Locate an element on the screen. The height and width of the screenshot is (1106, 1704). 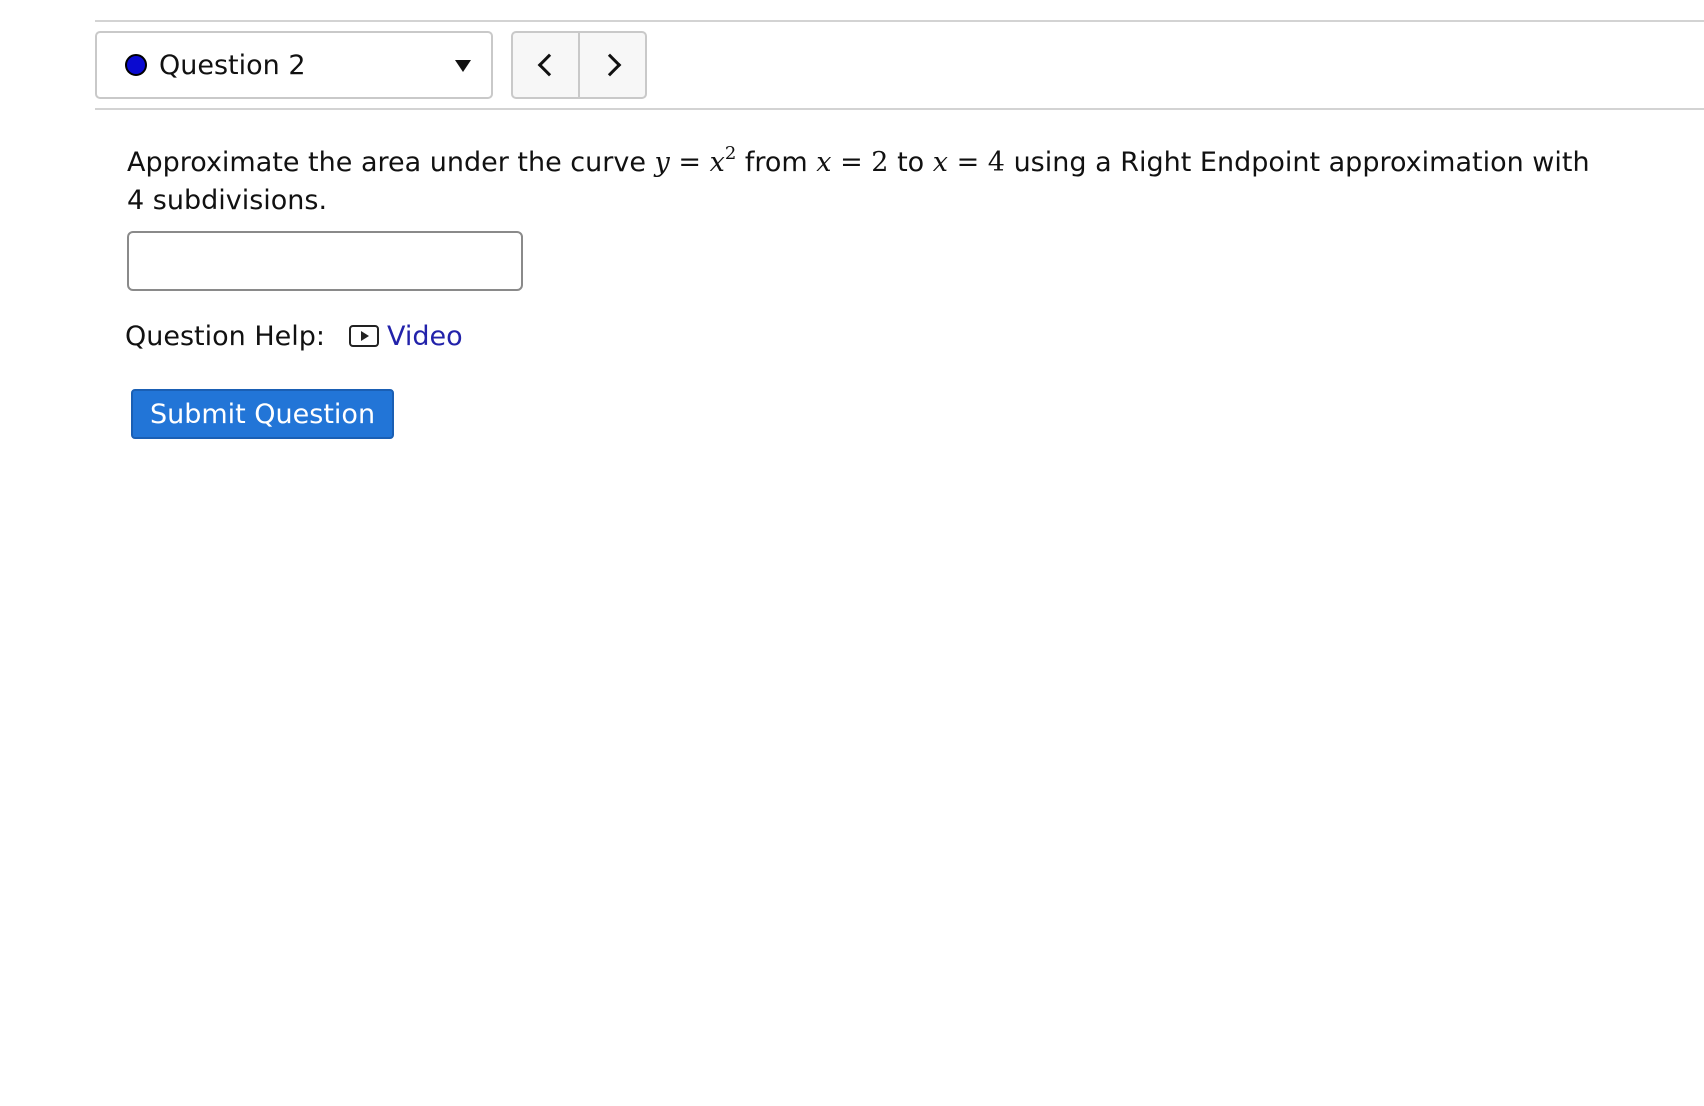
math-expression: x = 4 is located at coordinates (969, 162).